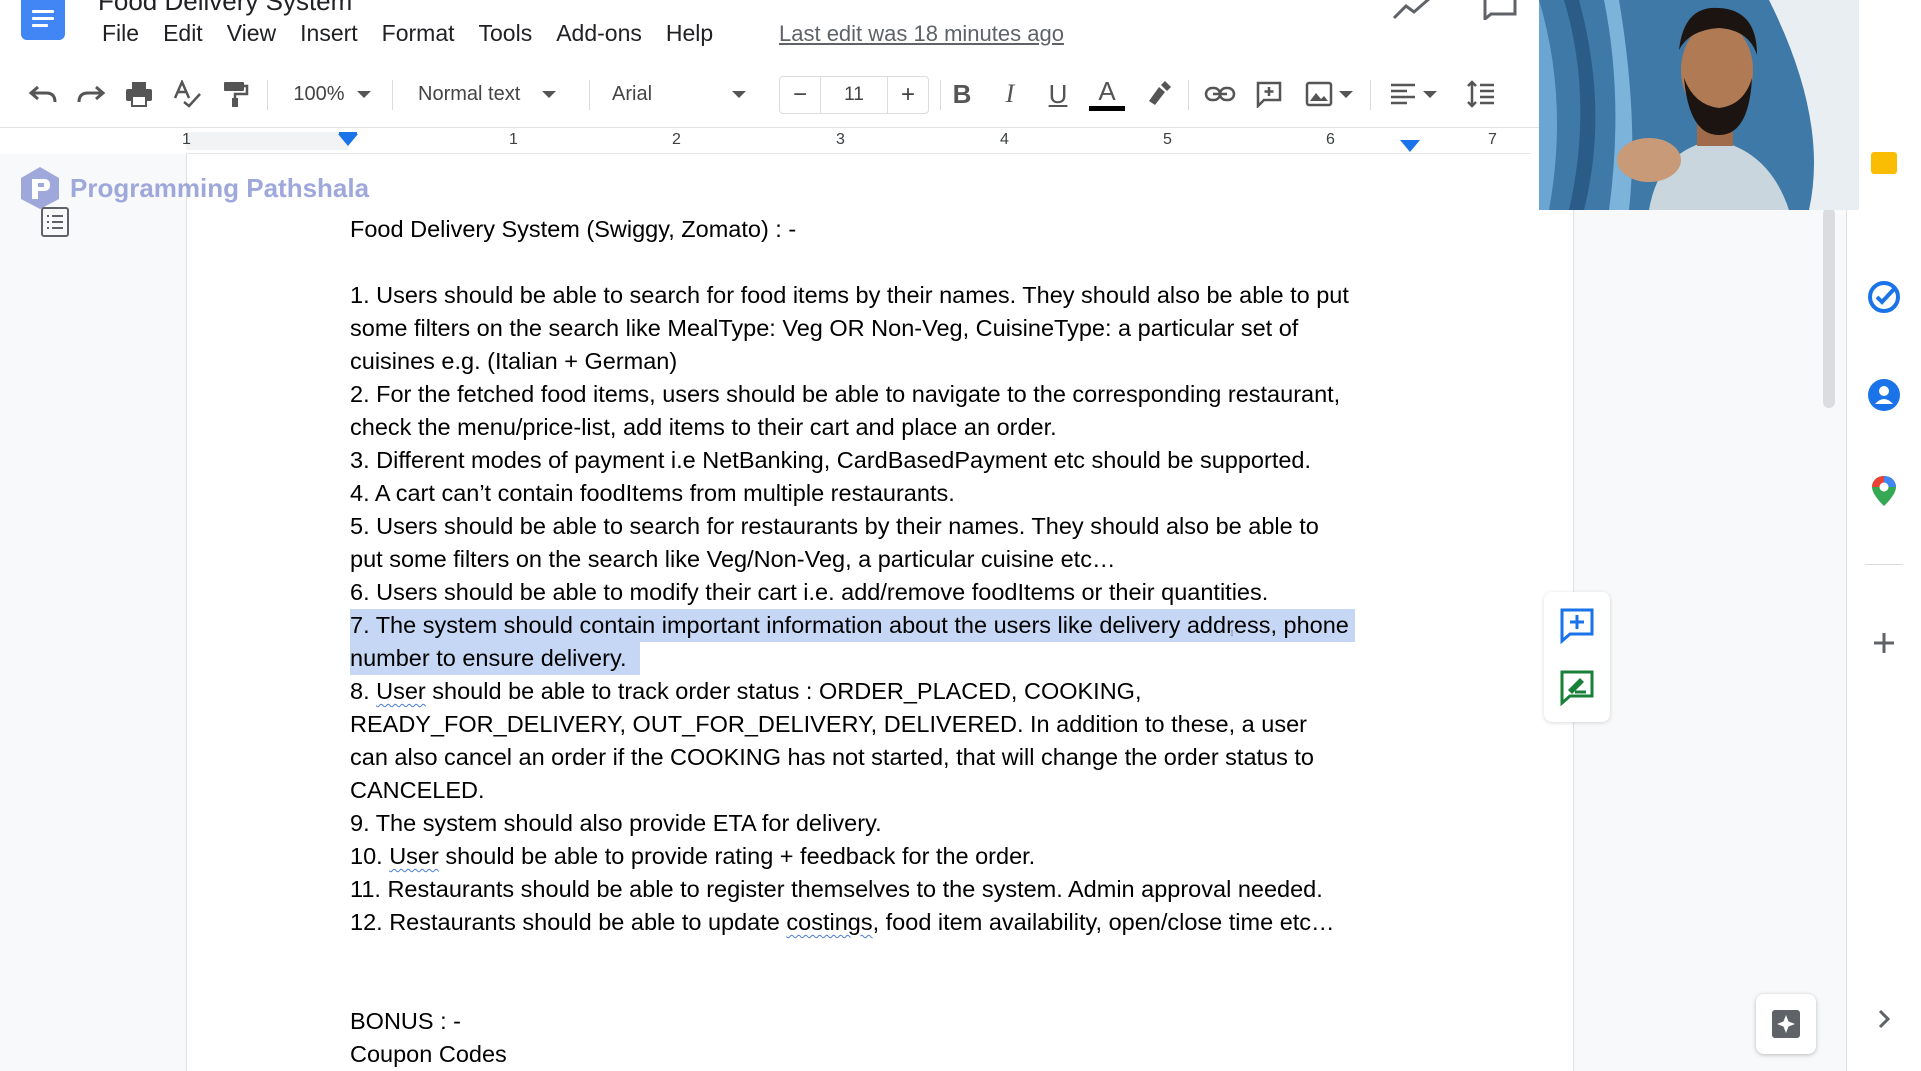 This screenshot has width=1921, height=1071. I want to click on ruler-number: 6, so click(1330, 139).